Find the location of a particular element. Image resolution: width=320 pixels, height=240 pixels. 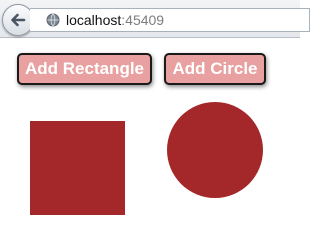

add-circle-button: Add Circle is located at coordinates (215, 69).